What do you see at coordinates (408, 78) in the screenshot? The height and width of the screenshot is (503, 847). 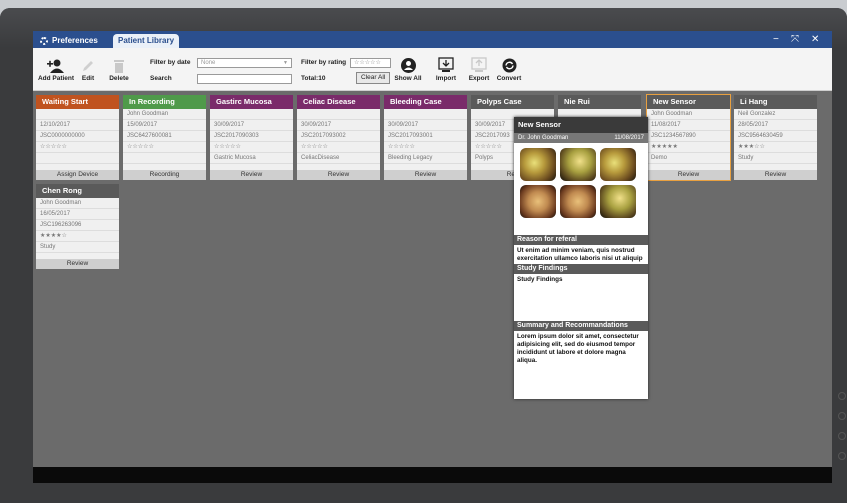 I see `show-all-label: Show All` at bounding box center [408, 78].